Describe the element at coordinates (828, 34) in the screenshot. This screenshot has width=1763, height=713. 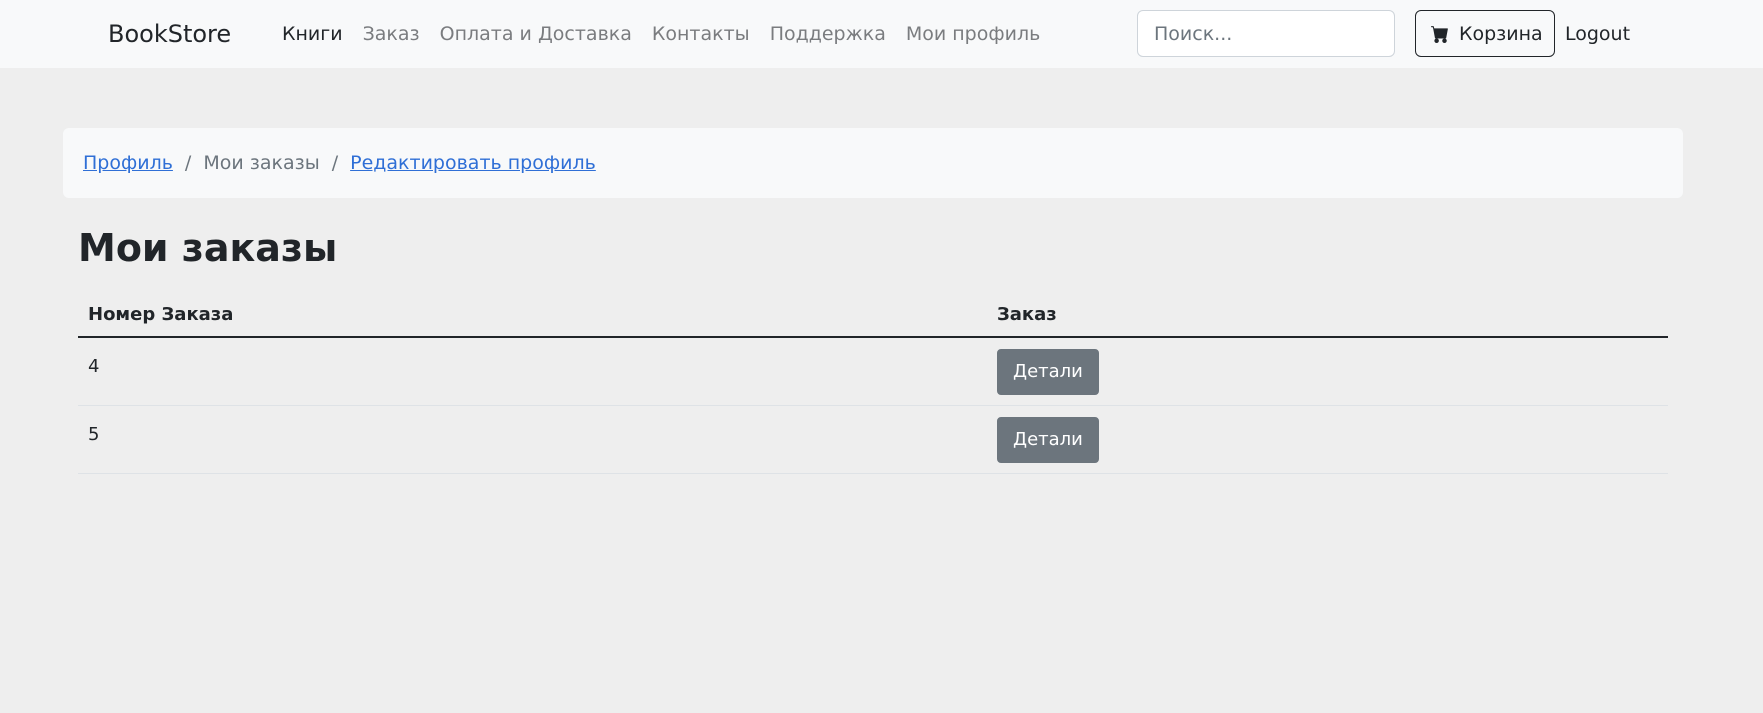
I see `nav-link-support: Поддержка` at that location.